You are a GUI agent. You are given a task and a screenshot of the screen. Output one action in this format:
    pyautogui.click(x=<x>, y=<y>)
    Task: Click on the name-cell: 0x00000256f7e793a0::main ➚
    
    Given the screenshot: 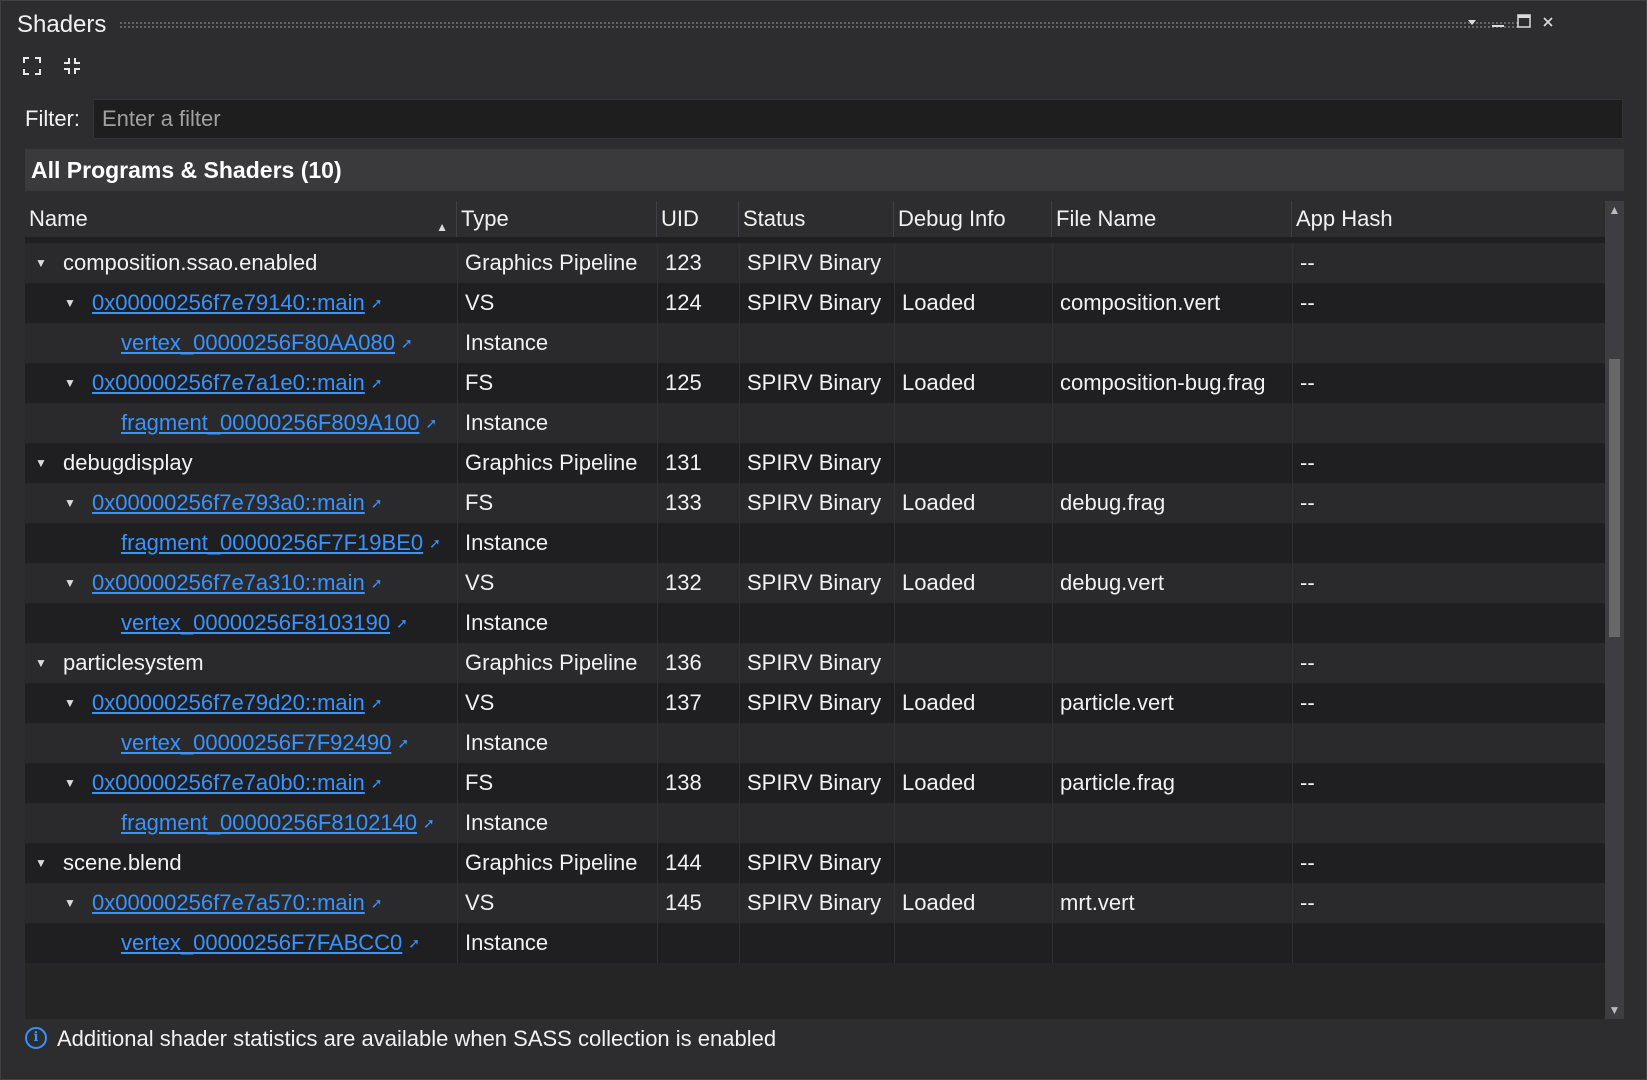 What is the action you would take?
    pyautogui.click(x=237, y=503)
    